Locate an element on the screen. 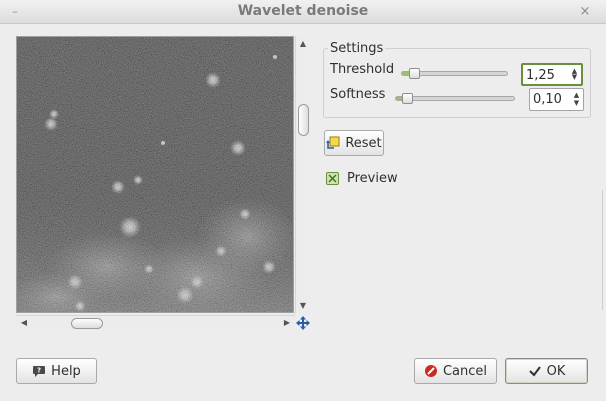  threshold-decrement-icon: ▼ is located at coordinates (574, 77).